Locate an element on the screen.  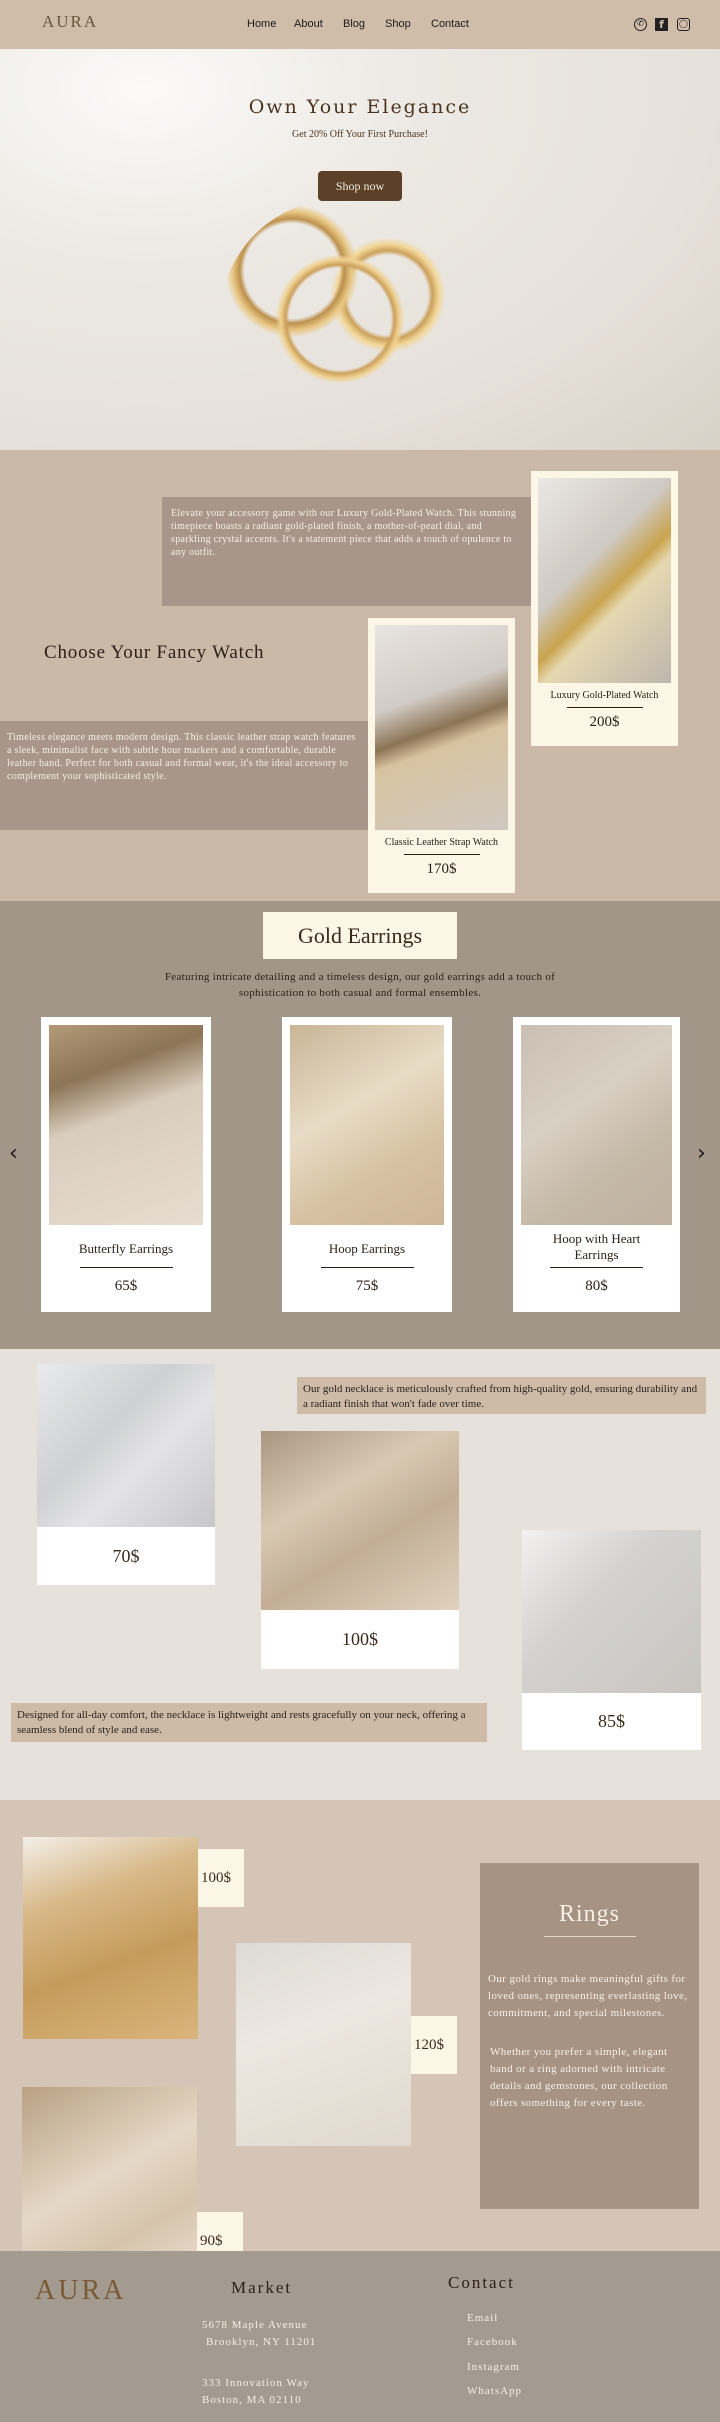
hero-rings-image is located at coordinates (340, 319).